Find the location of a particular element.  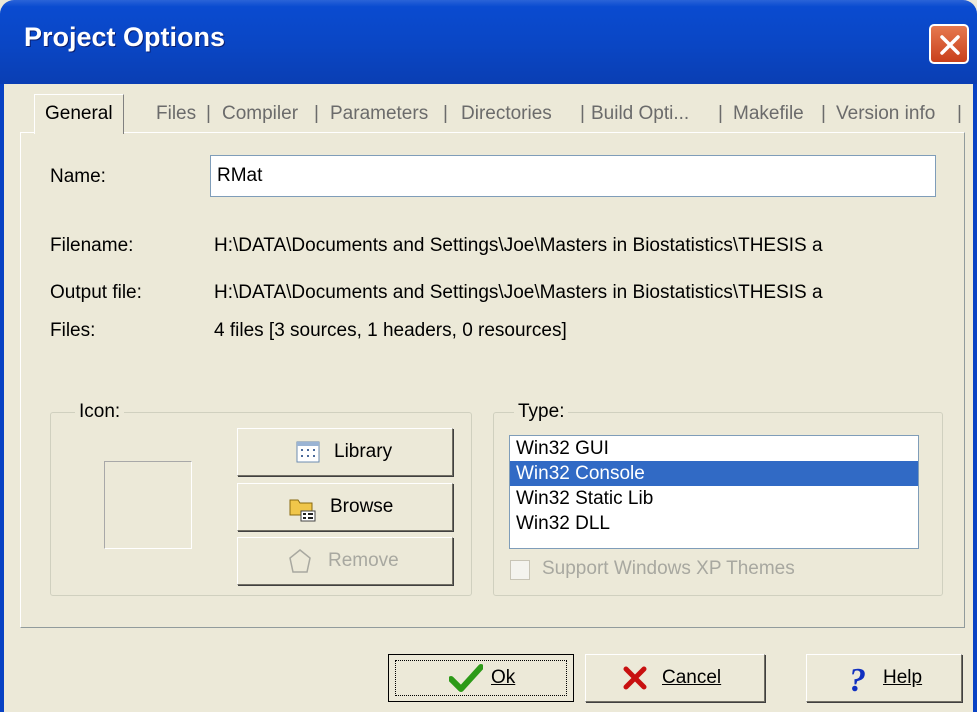

help-button: ? Help is located at coordinates (884, 678).